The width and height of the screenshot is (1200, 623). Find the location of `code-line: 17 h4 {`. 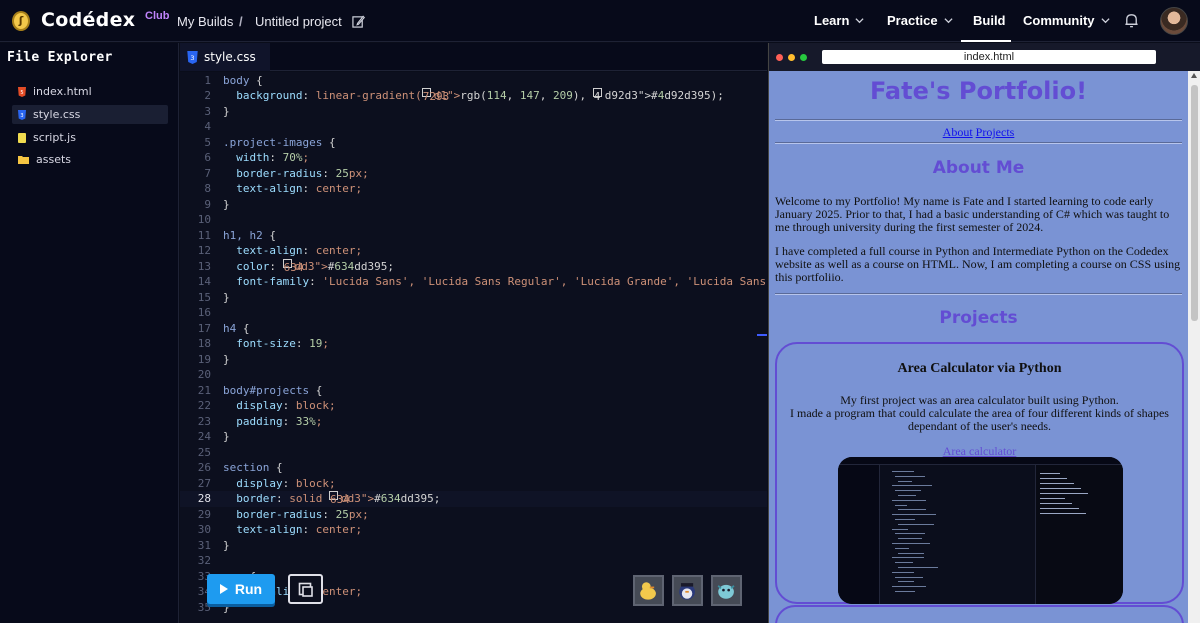

code-line: 17 h4 { is located at coordinates (473, 329).